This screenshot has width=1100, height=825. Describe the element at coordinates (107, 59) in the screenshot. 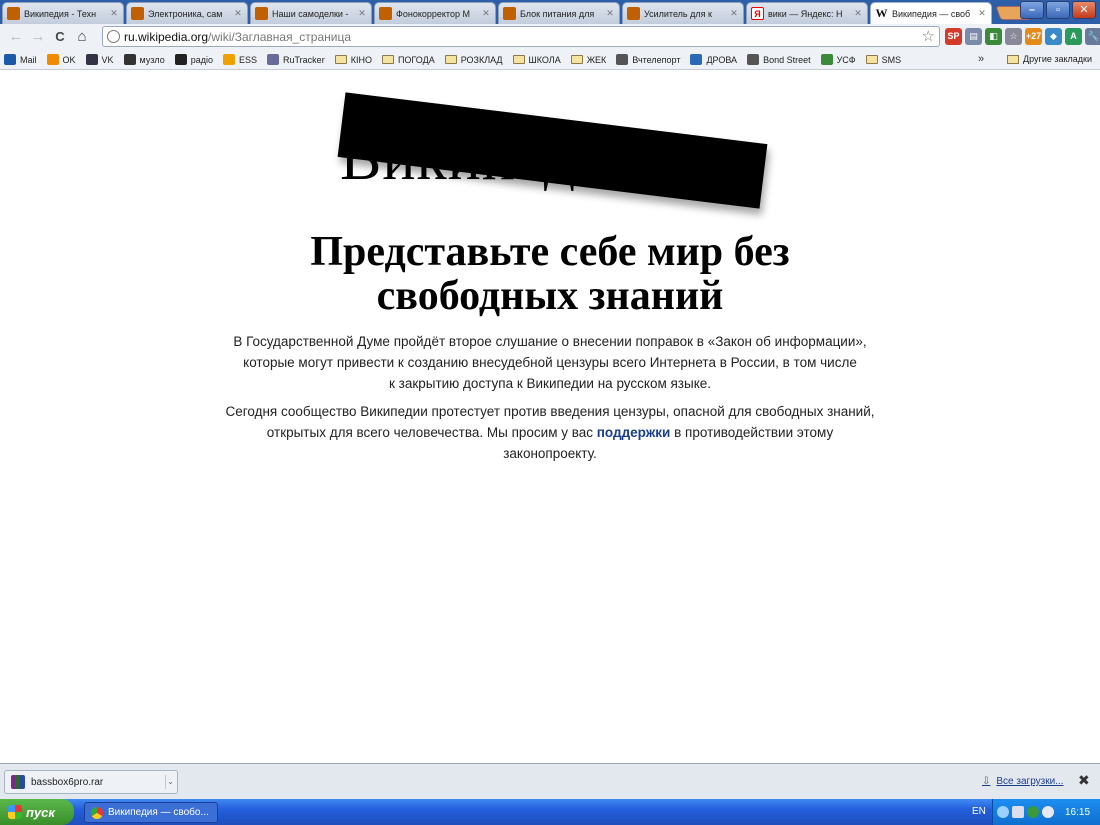

I see `bookmark-label: VK` at that location.